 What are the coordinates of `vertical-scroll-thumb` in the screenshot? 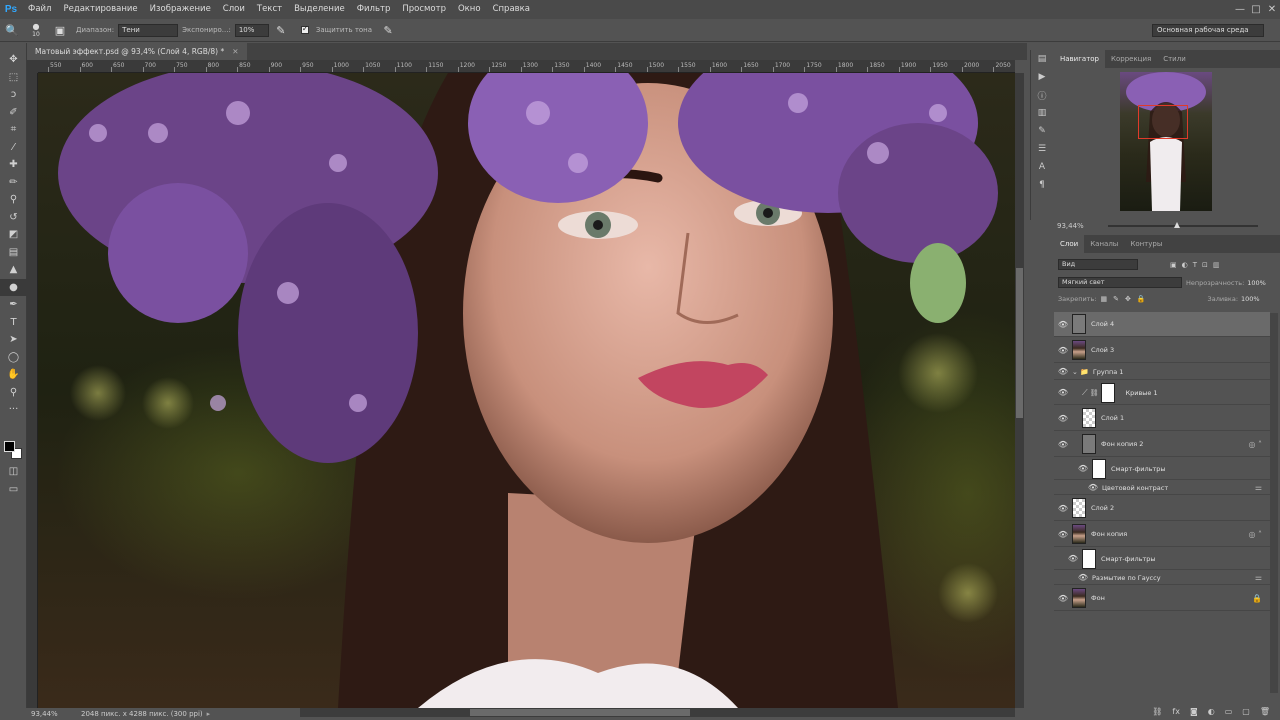 It's located at (1019, 343).